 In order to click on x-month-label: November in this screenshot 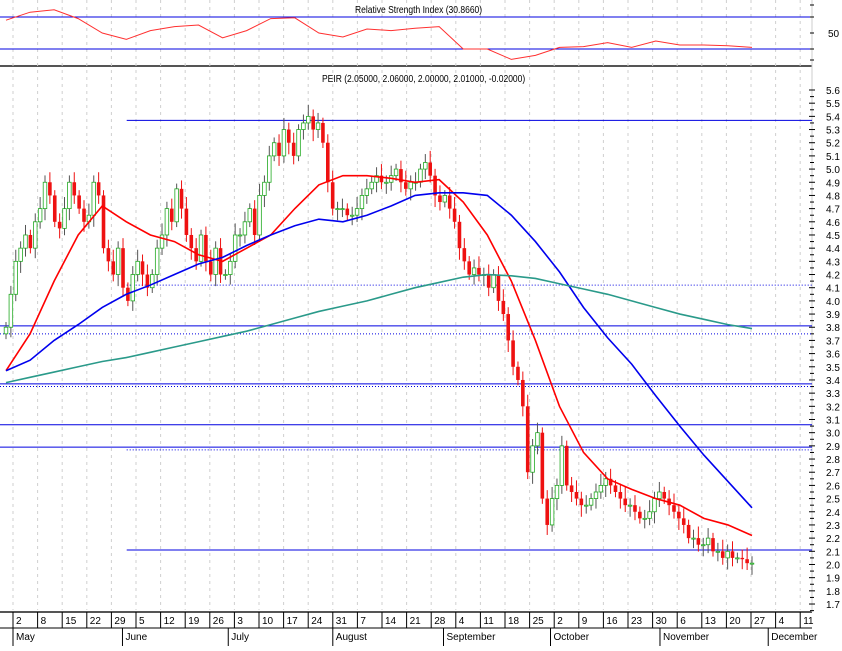, I will do `click(686, 637)`.